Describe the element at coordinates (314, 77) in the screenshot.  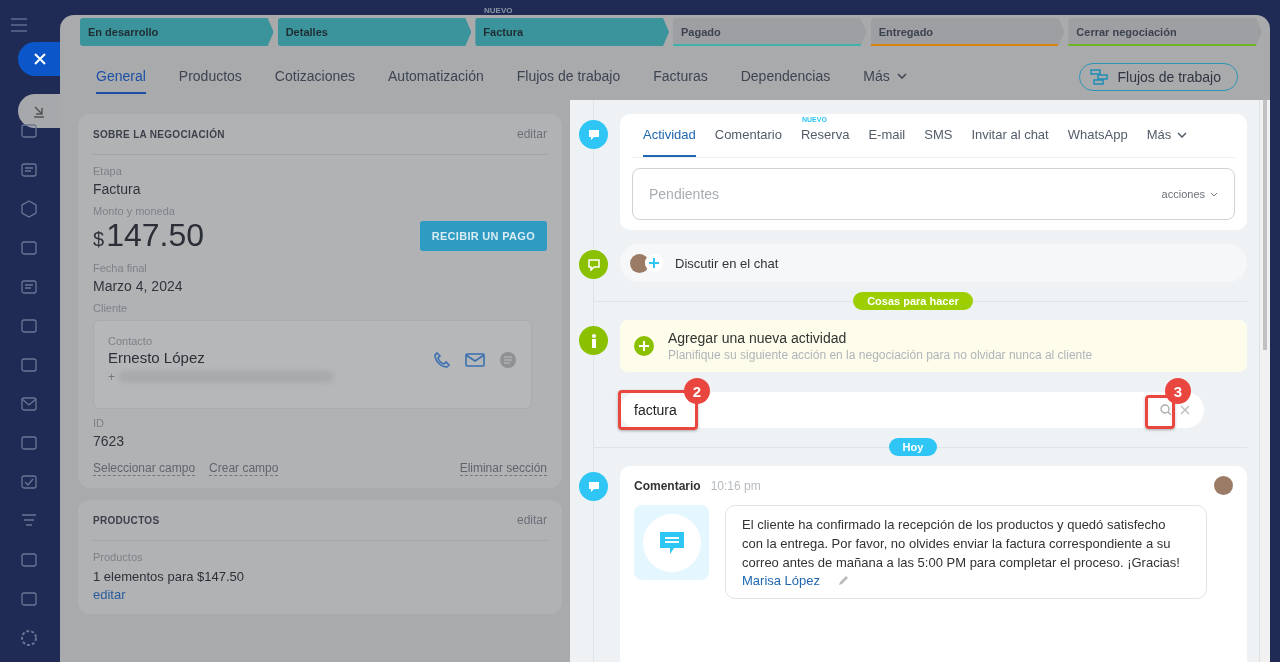
I see `tab: Cotizaciones` at that location.